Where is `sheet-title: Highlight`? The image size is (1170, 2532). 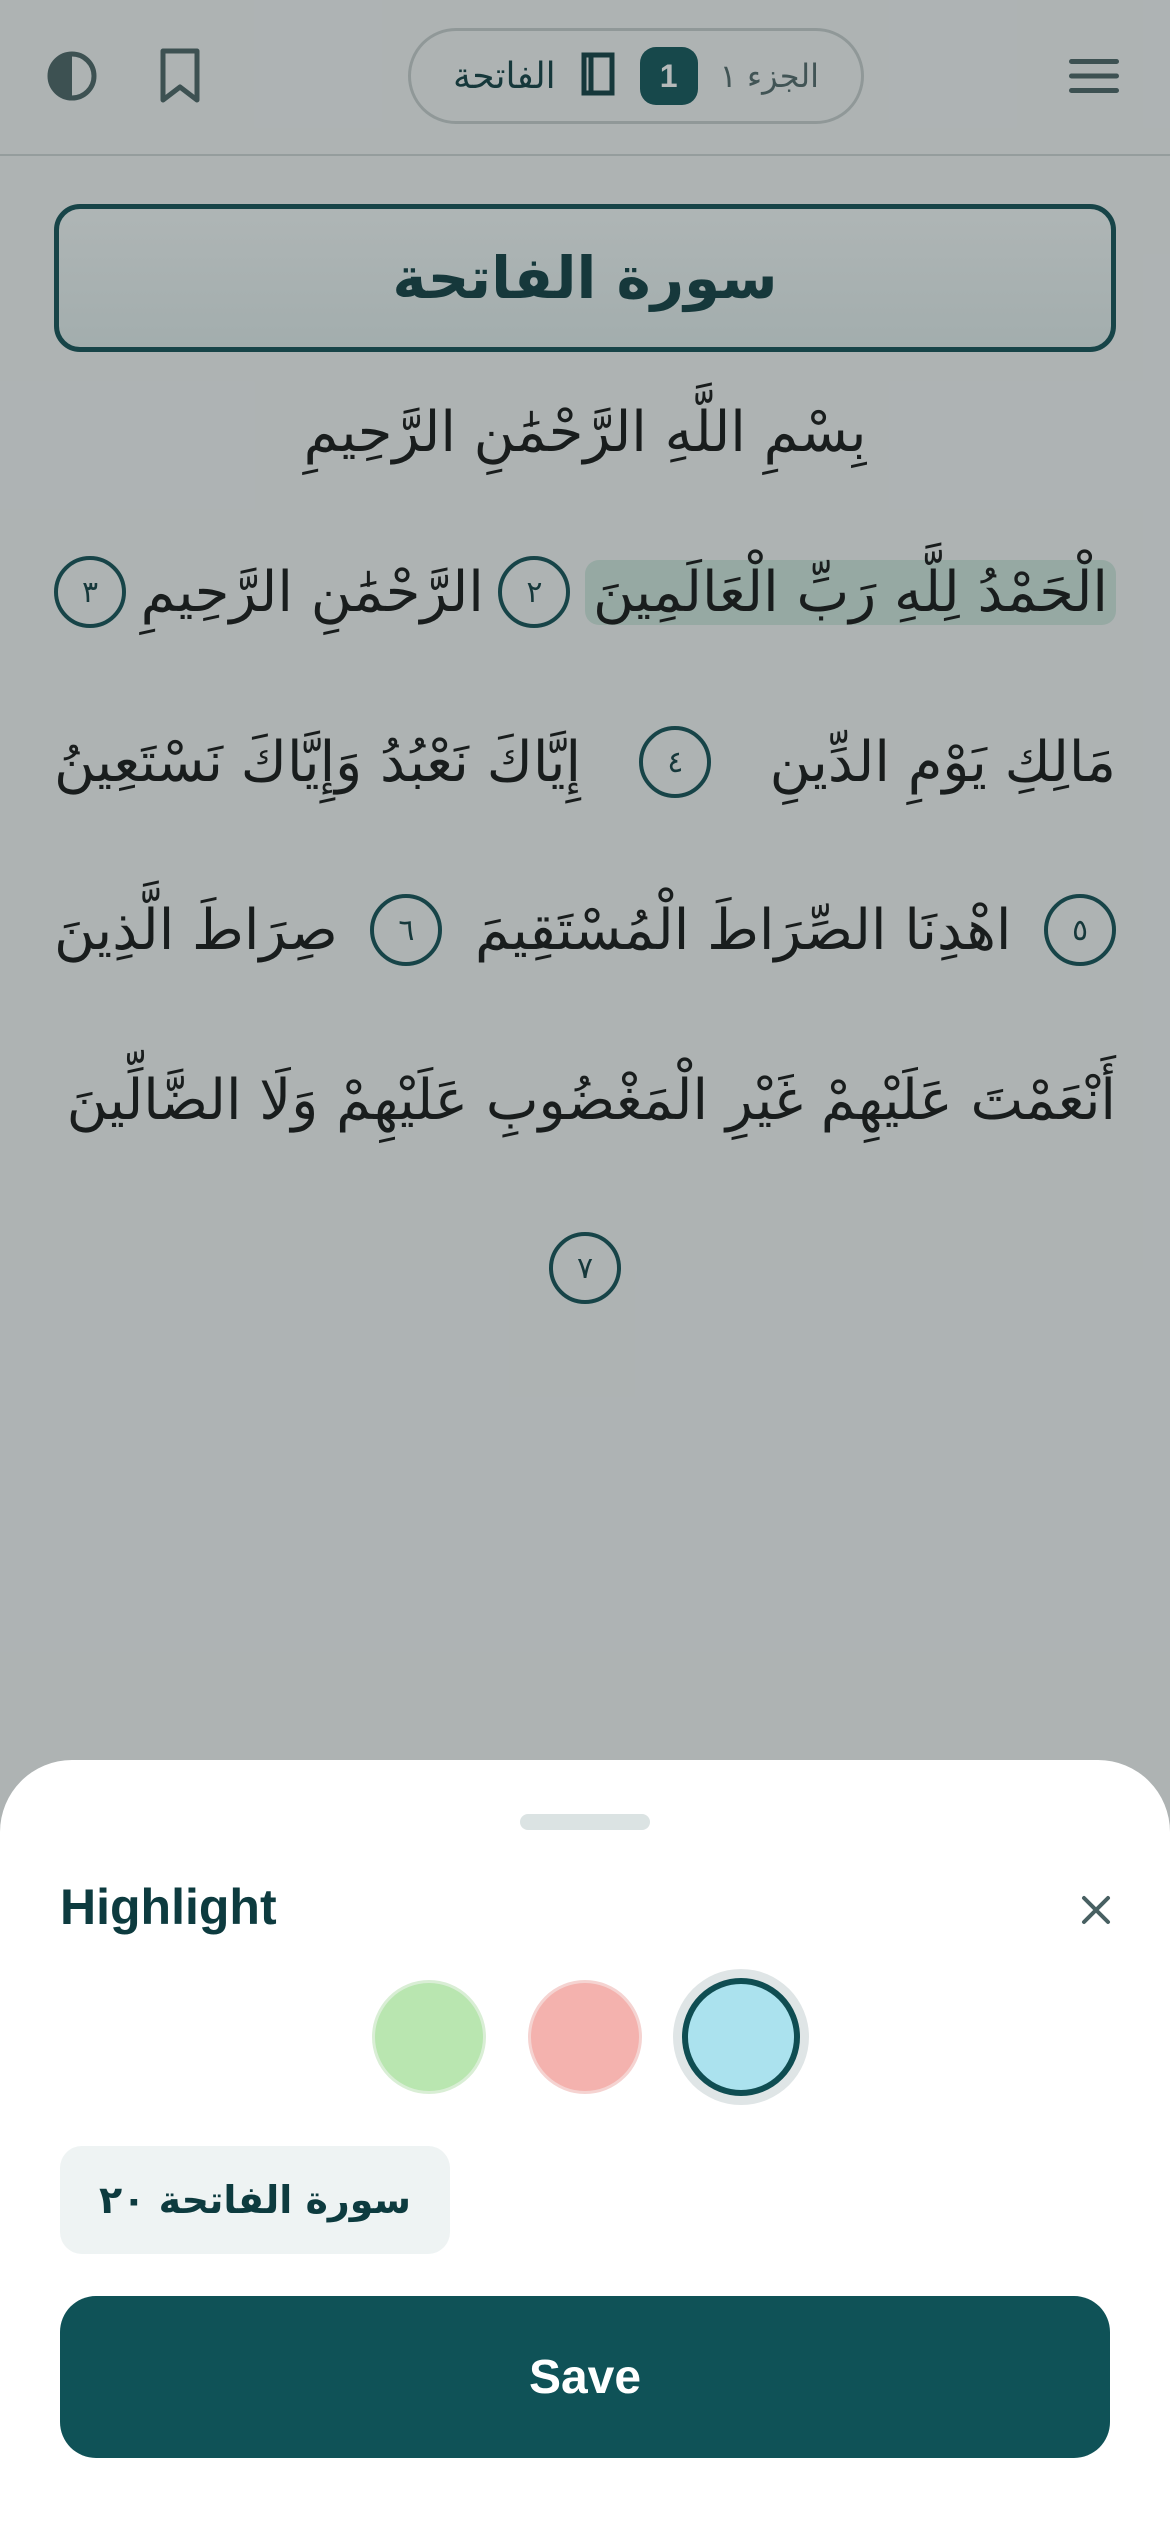
sheet-title: Highlight is located at coordinates (168, 1907).